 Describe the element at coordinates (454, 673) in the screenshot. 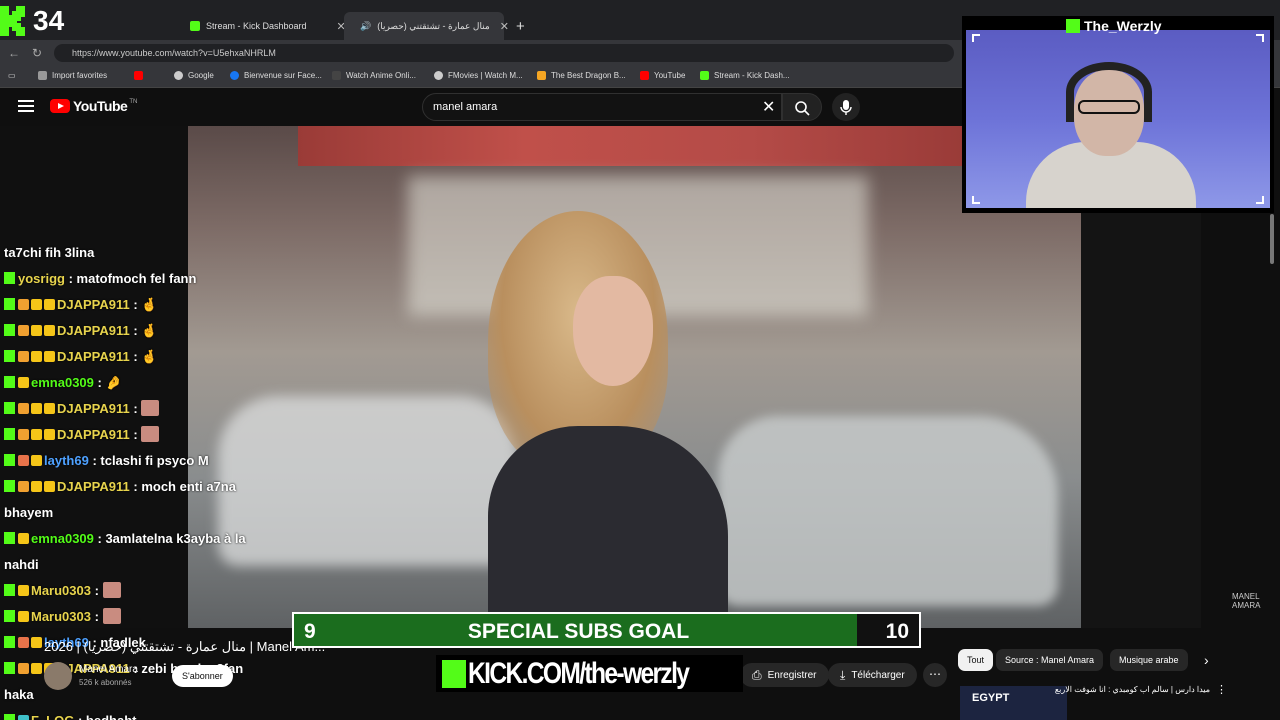

I see `kick-logo-icon` at that location.